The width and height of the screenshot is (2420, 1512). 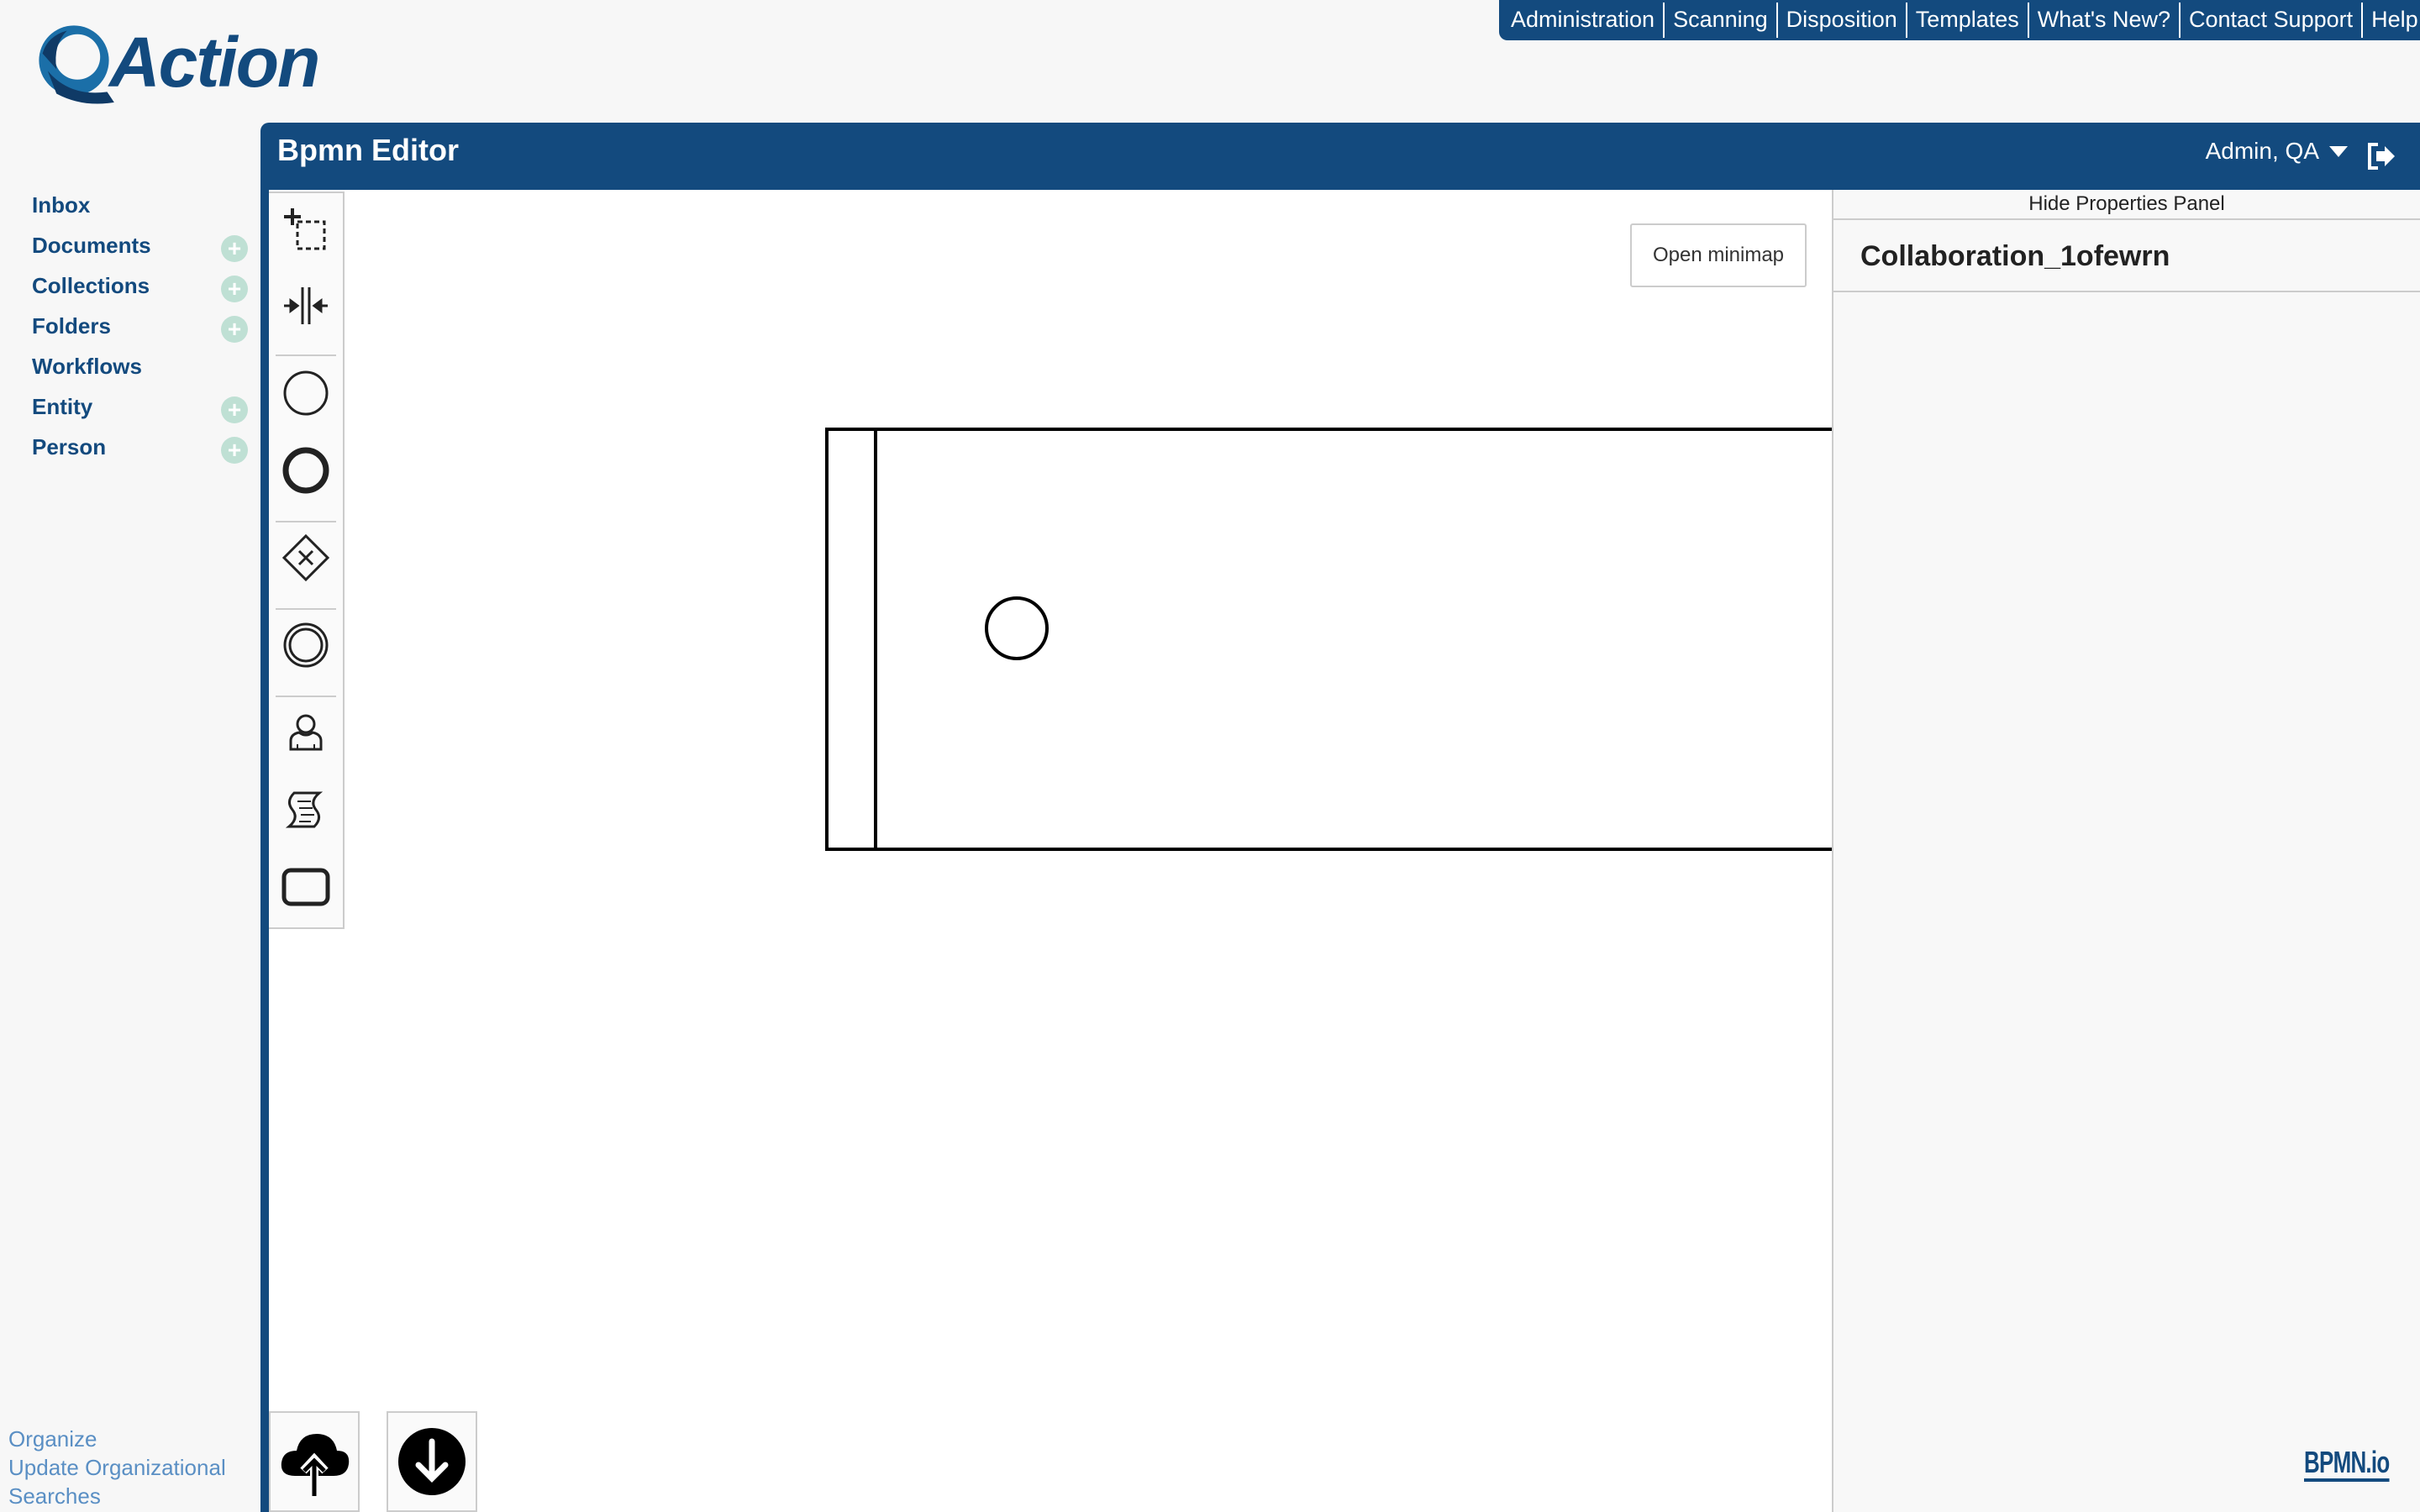 I want to click on intermediate-event-icon, so click(x=306, y=645).